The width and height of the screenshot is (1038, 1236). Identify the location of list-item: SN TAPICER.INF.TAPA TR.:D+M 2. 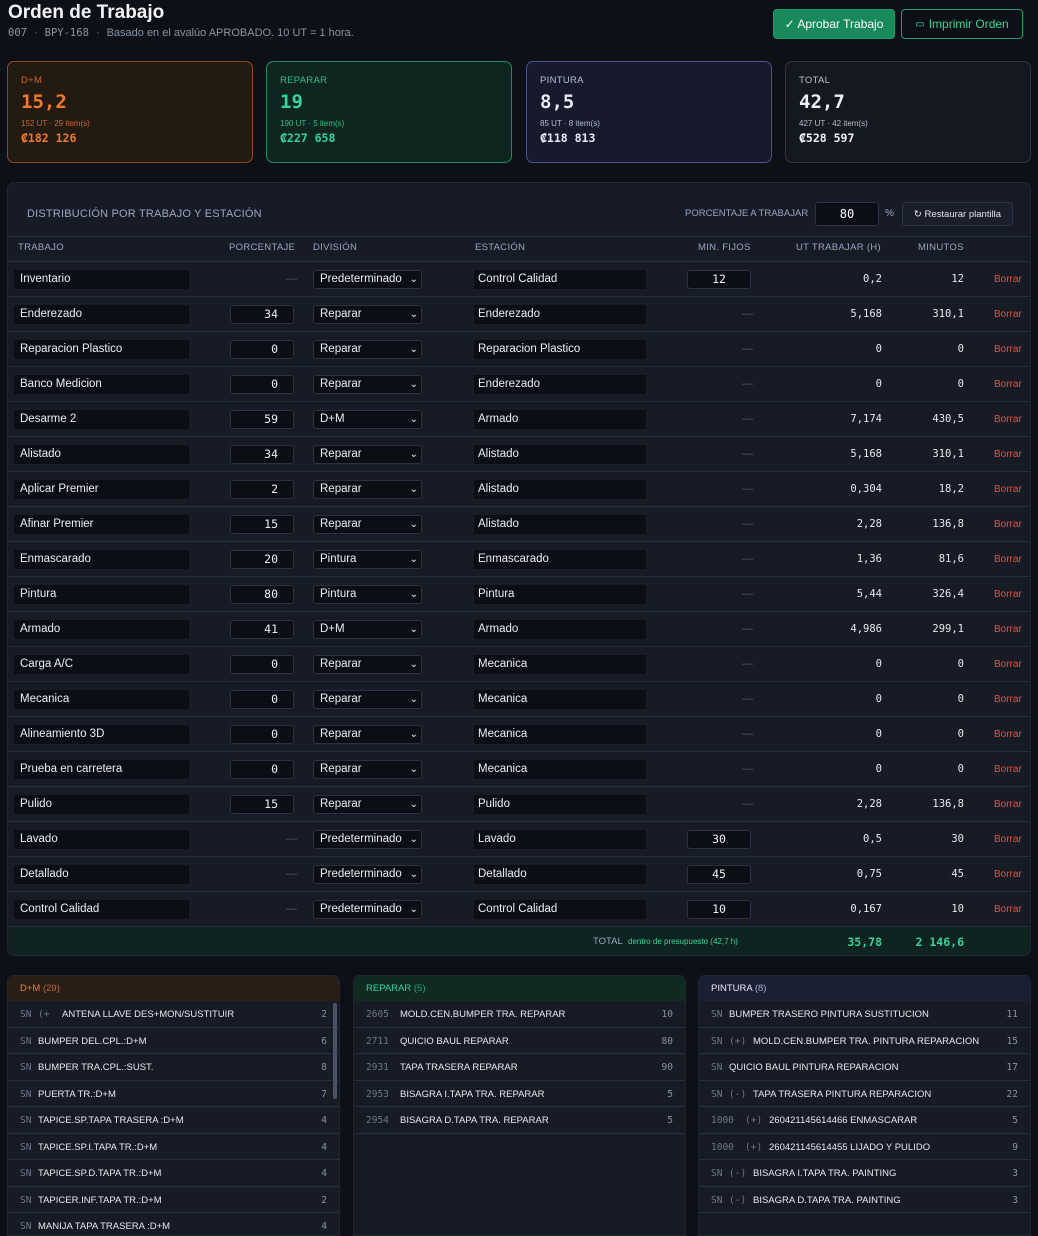
(173, 1200).